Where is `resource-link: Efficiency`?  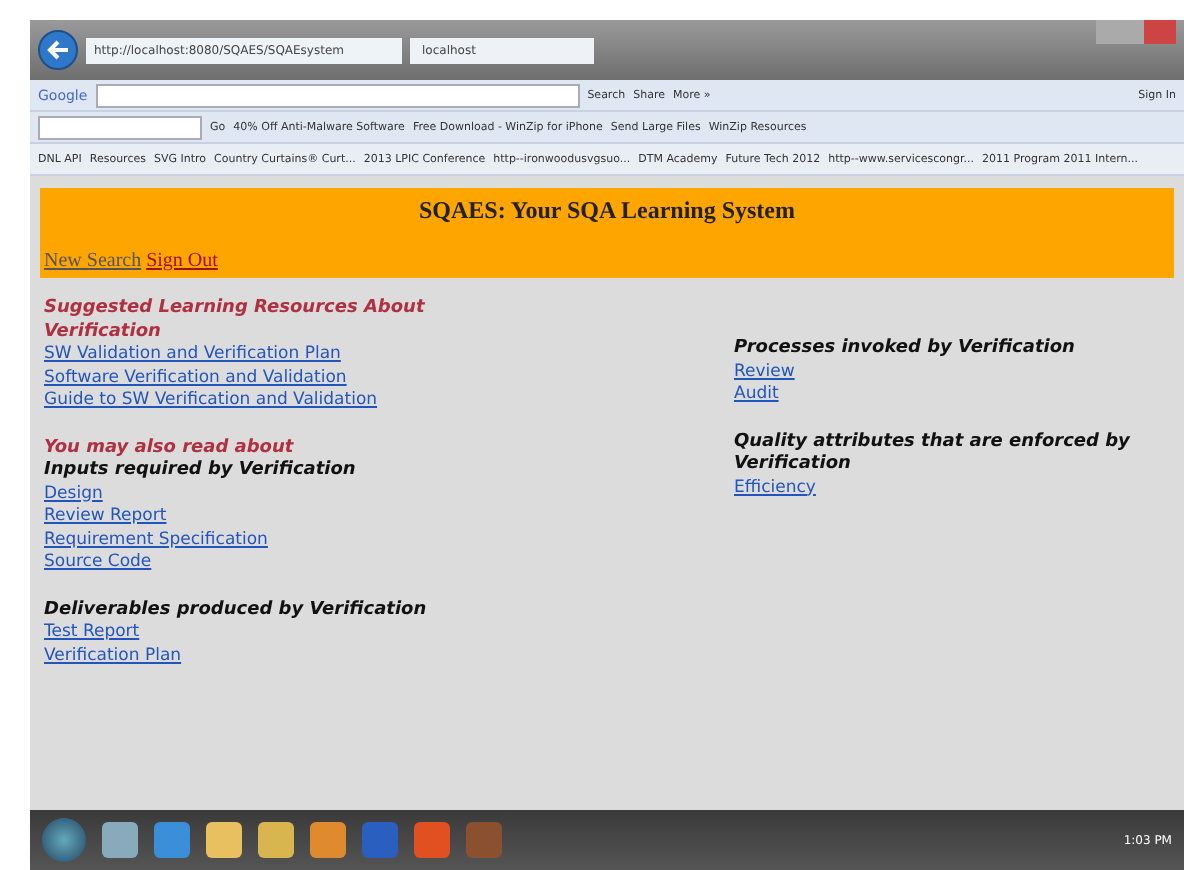 resource-link: Efficiency is located at coordinates (775, 488).